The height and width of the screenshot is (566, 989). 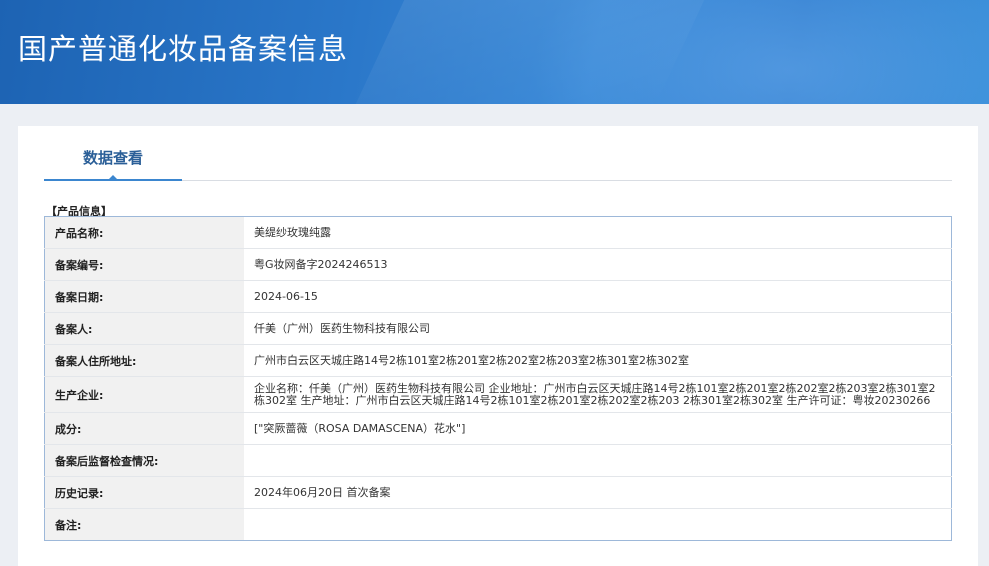 I want to click on table-row: 备案编号: 粤G妆网备字2024246513, so click(x=498, y=264).